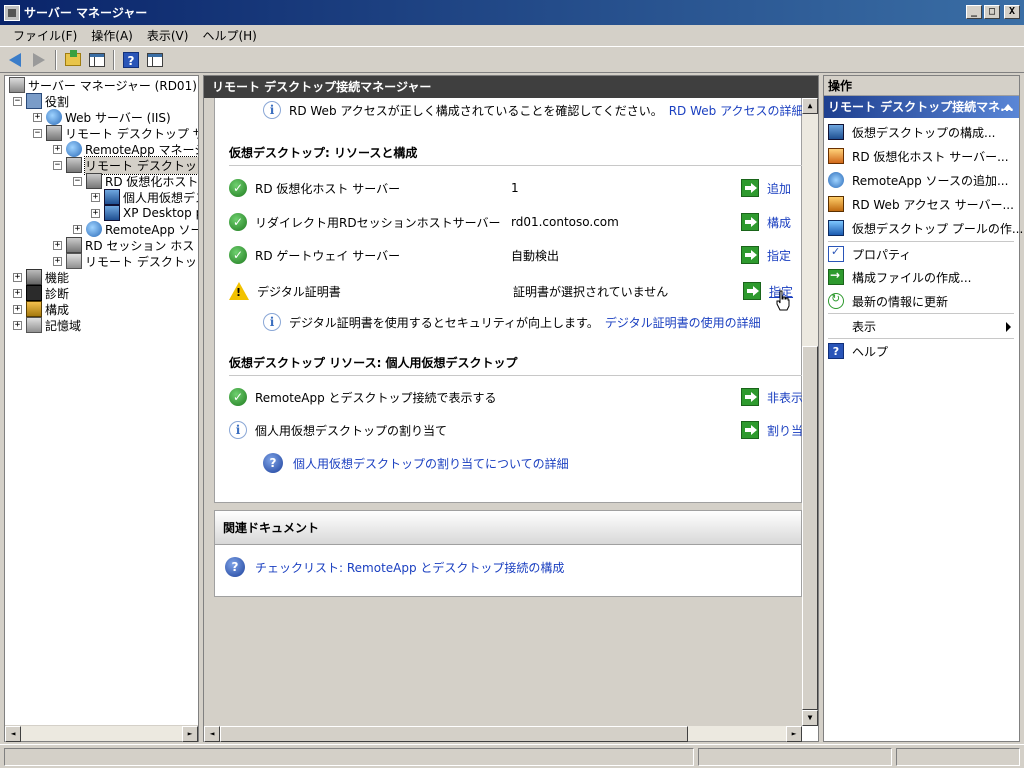 This screenshot has width=1024, height=768. Describe the element at coordinates (810, 106) in the screenshot. I see `scroll-up-button: ▲` at that location.